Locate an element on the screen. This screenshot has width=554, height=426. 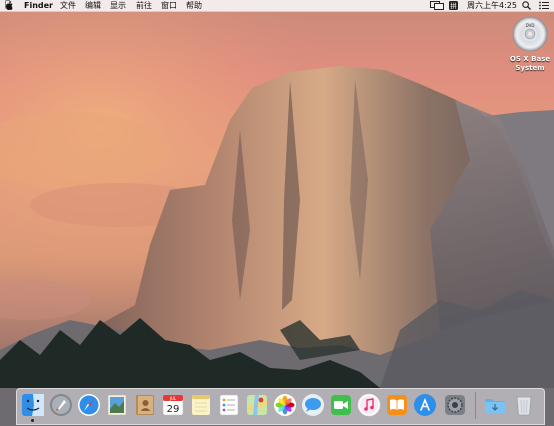
clock: 周六上午4:25 is located at coordinates (492, 5).